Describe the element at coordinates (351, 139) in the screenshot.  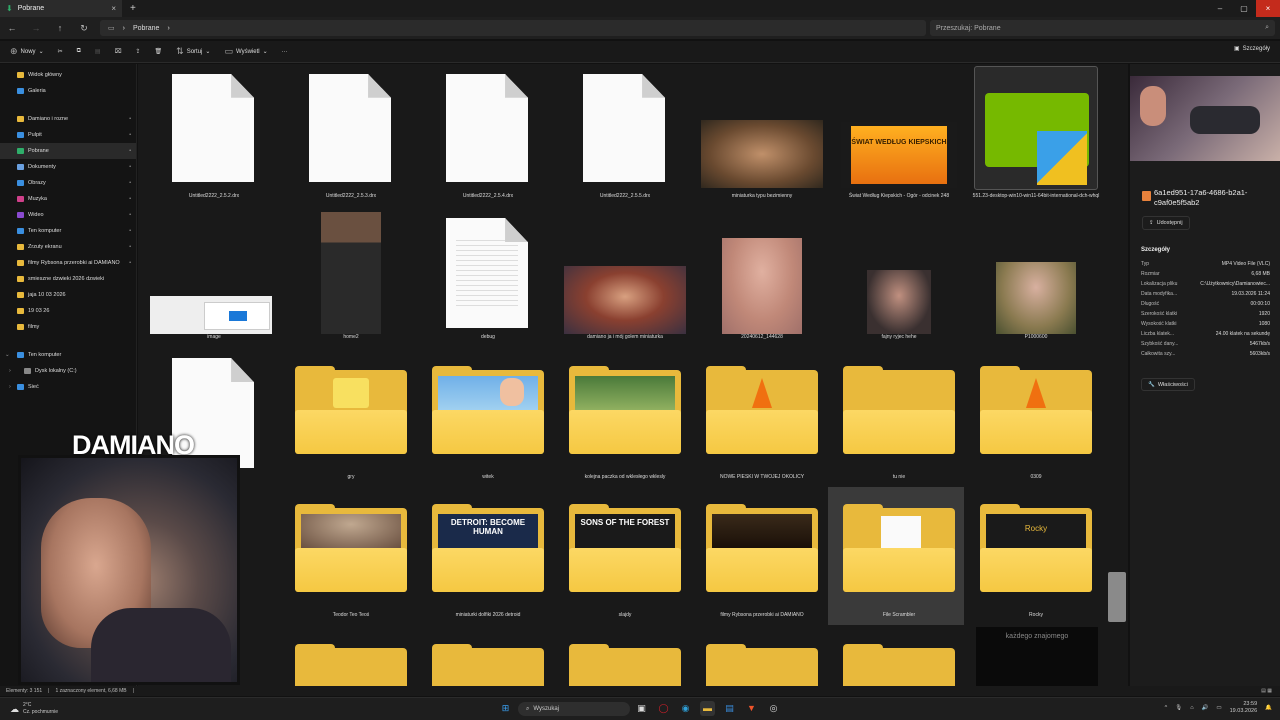
I see `file-item: Untitled2222_2.5.3.drx` at that location.